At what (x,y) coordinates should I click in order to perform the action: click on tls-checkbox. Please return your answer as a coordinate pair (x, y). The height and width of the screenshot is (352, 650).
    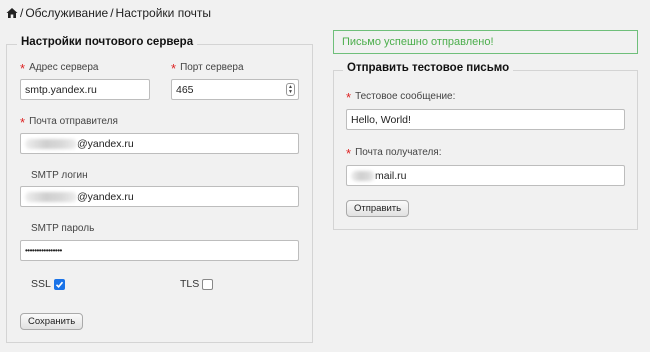
    Looking at the image, I should click on (208, 284).